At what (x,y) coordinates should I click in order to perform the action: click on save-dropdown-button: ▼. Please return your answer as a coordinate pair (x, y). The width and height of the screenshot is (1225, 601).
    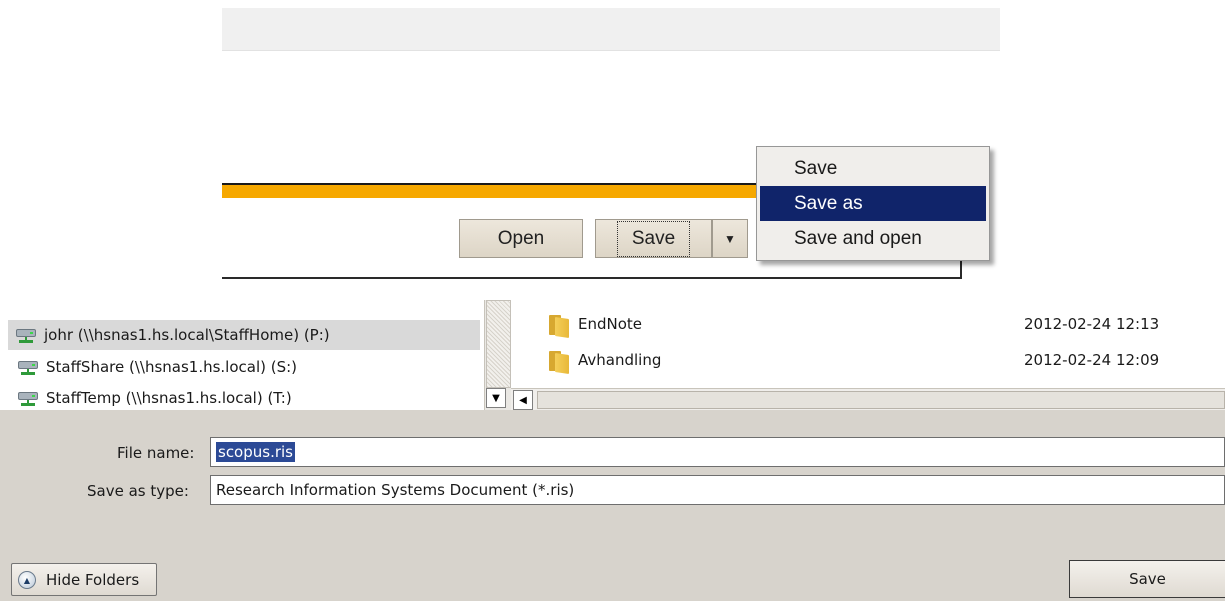
    Looking at the image, I should click on (730, 238).